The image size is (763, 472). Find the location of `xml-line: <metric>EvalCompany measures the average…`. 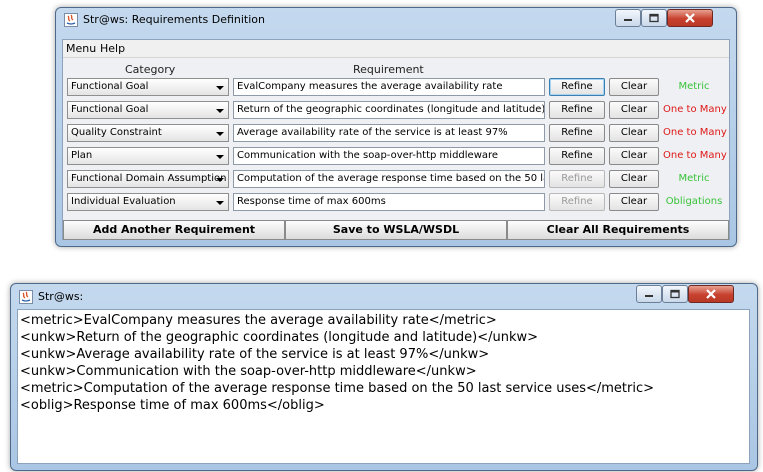

xml-line: <metric>EvalCompany measures the average… is located at coordinates (258, 320).